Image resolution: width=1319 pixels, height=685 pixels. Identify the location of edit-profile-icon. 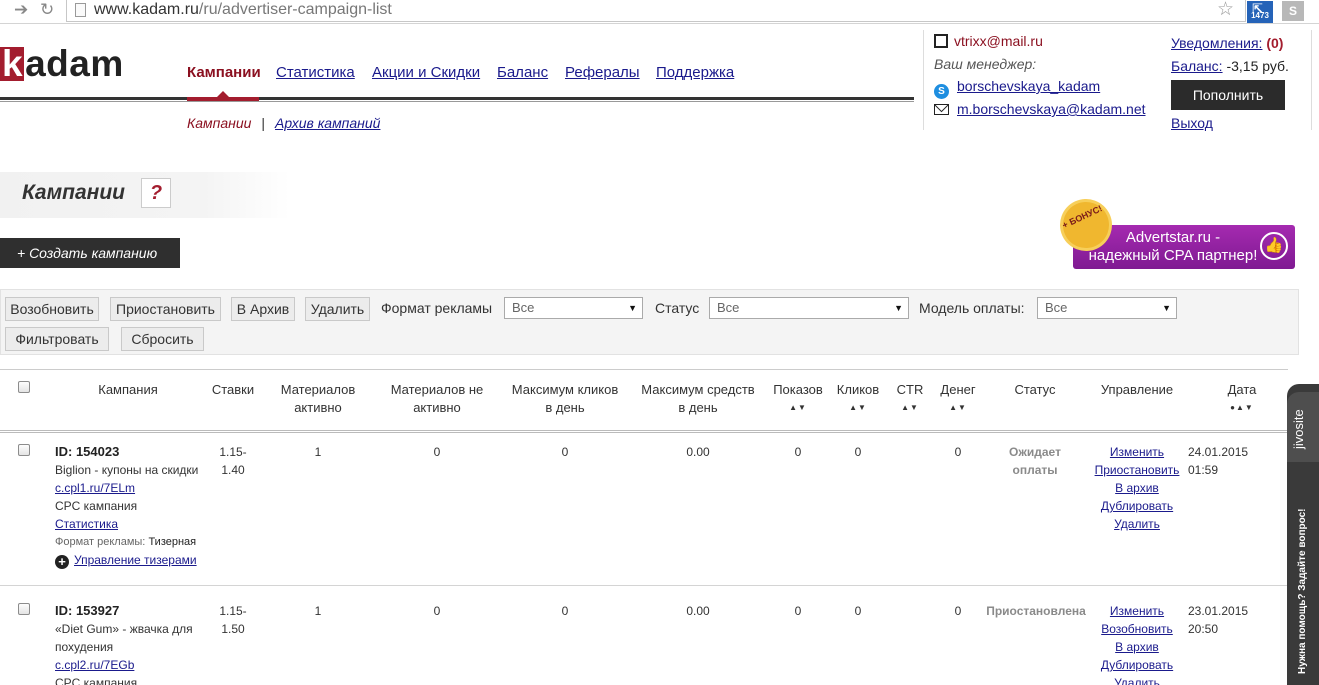
(941, 41).